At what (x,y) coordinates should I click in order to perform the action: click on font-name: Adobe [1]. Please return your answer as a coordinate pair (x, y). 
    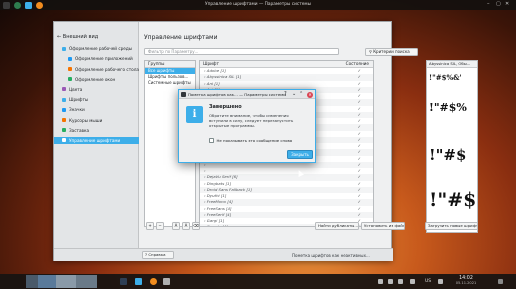
    Looking at the image, I should click on (216, 70).